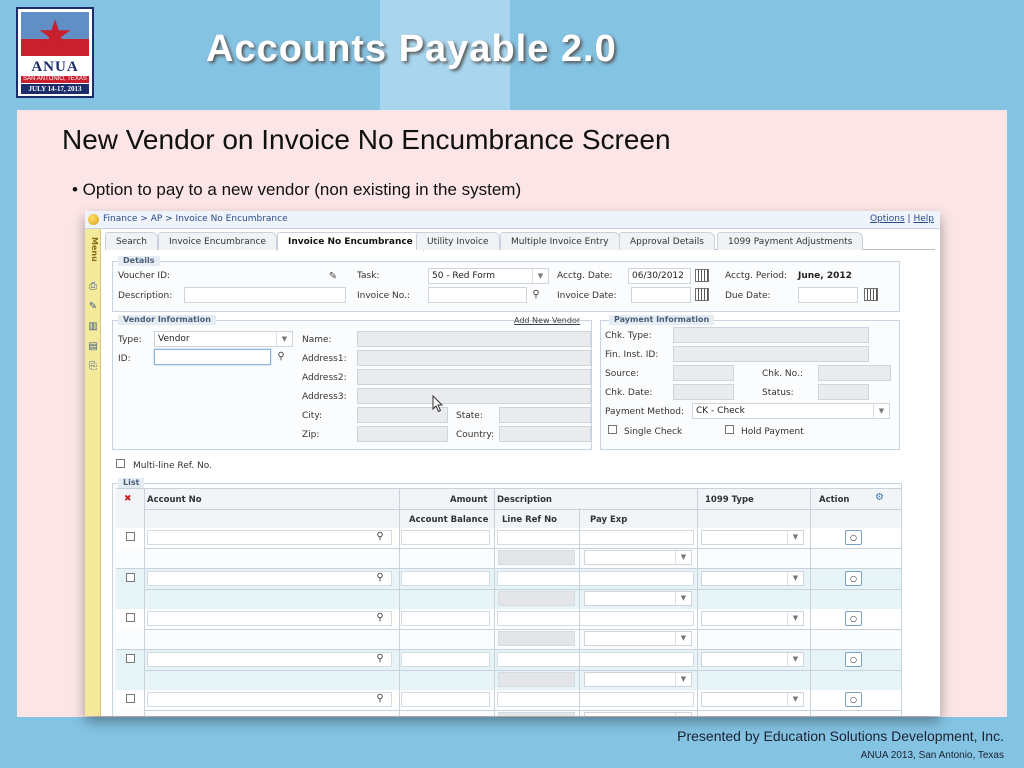 The height and width of the screenshot is (768, 1024). What do you see at coordinates (120, 463) in the screenshot?
I see `multiline-ref-checkbox` at bounding box center [120, 463].